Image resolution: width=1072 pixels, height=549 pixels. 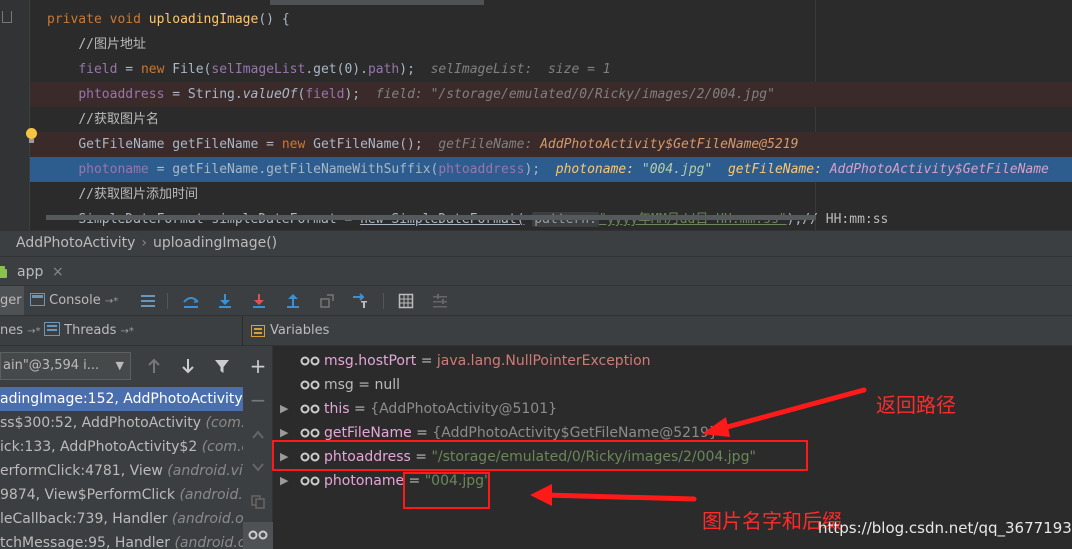 What do you see at coordinates (698, 446) in the screenshot?
I see `annotation-arrows` at bounding box center [698, 446].